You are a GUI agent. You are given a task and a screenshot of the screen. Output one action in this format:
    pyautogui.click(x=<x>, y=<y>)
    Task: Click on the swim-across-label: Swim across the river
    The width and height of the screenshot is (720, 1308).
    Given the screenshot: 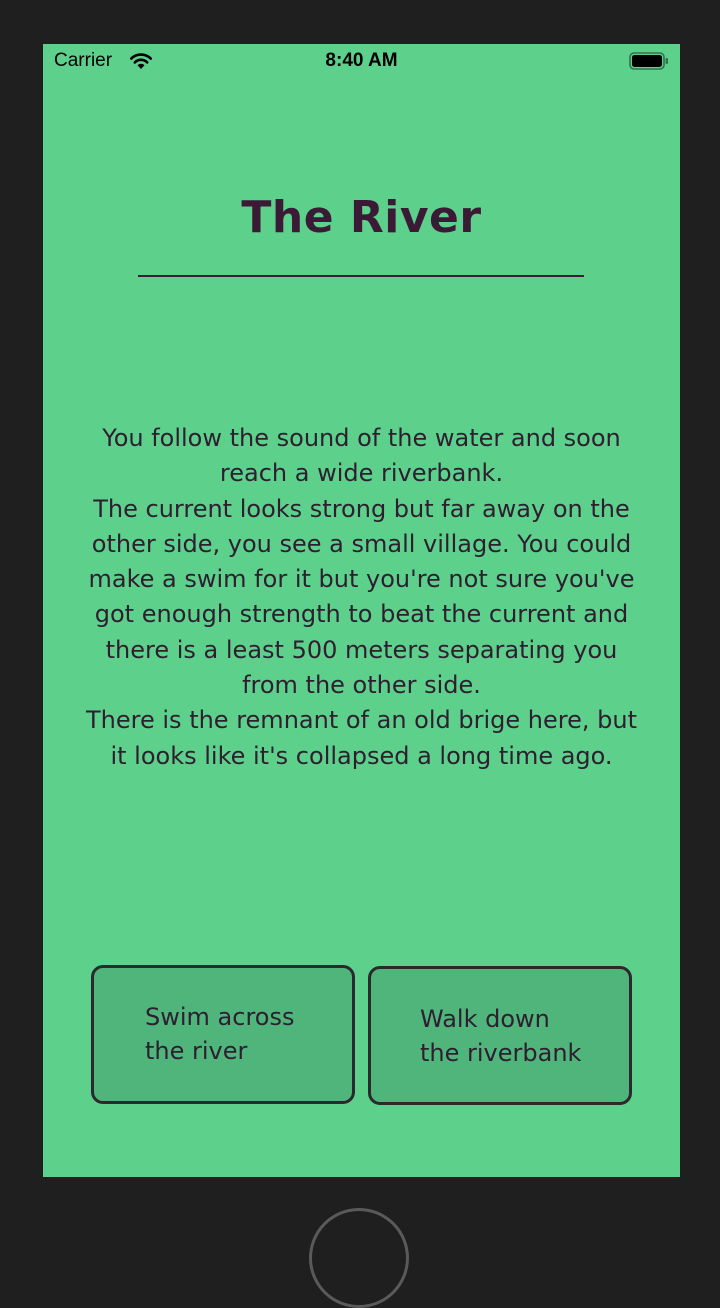 What is the action you would take?
    pyautogui.click(x=220, y=1034)
    